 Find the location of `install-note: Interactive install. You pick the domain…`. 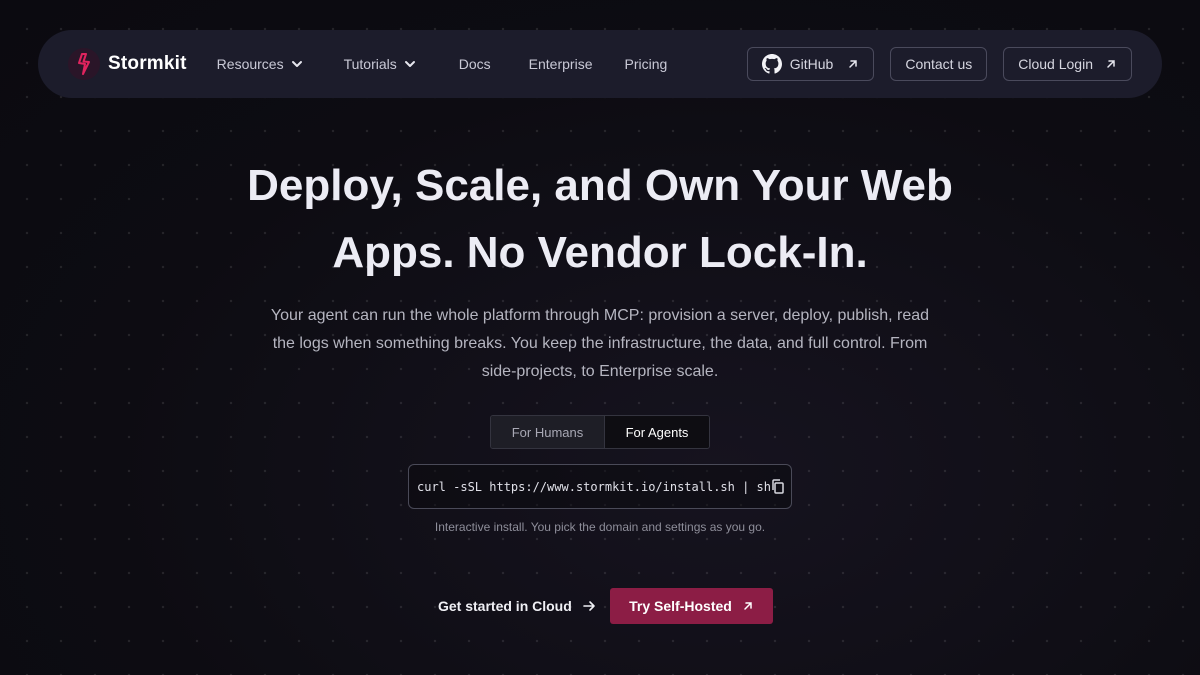

install-note: Interactive install. You pick the domain… is located at coordinates (600, 527).